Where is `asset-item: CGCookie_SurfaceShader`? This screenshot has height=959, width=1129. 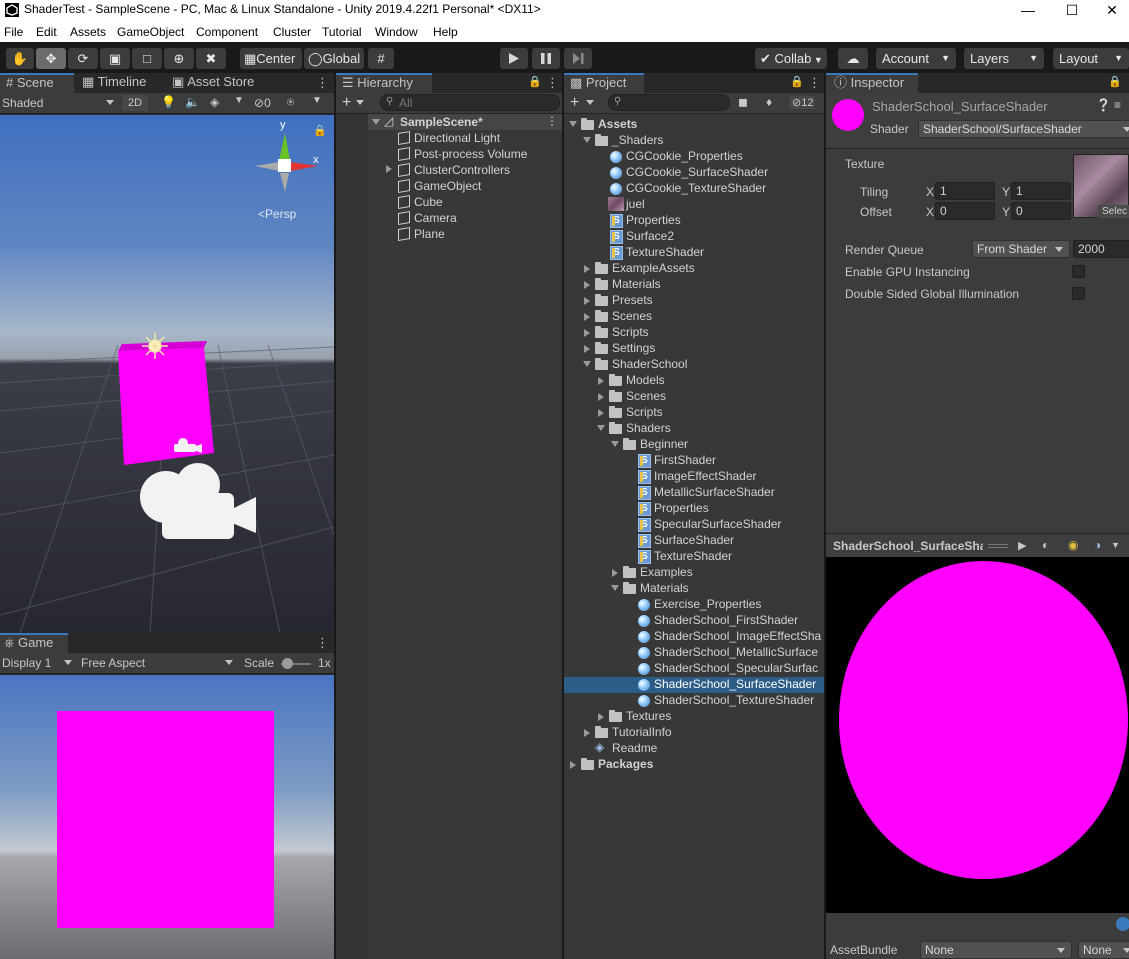 asset-item: CGCookie_SurfaceShader is located at coordinates (697, 172).